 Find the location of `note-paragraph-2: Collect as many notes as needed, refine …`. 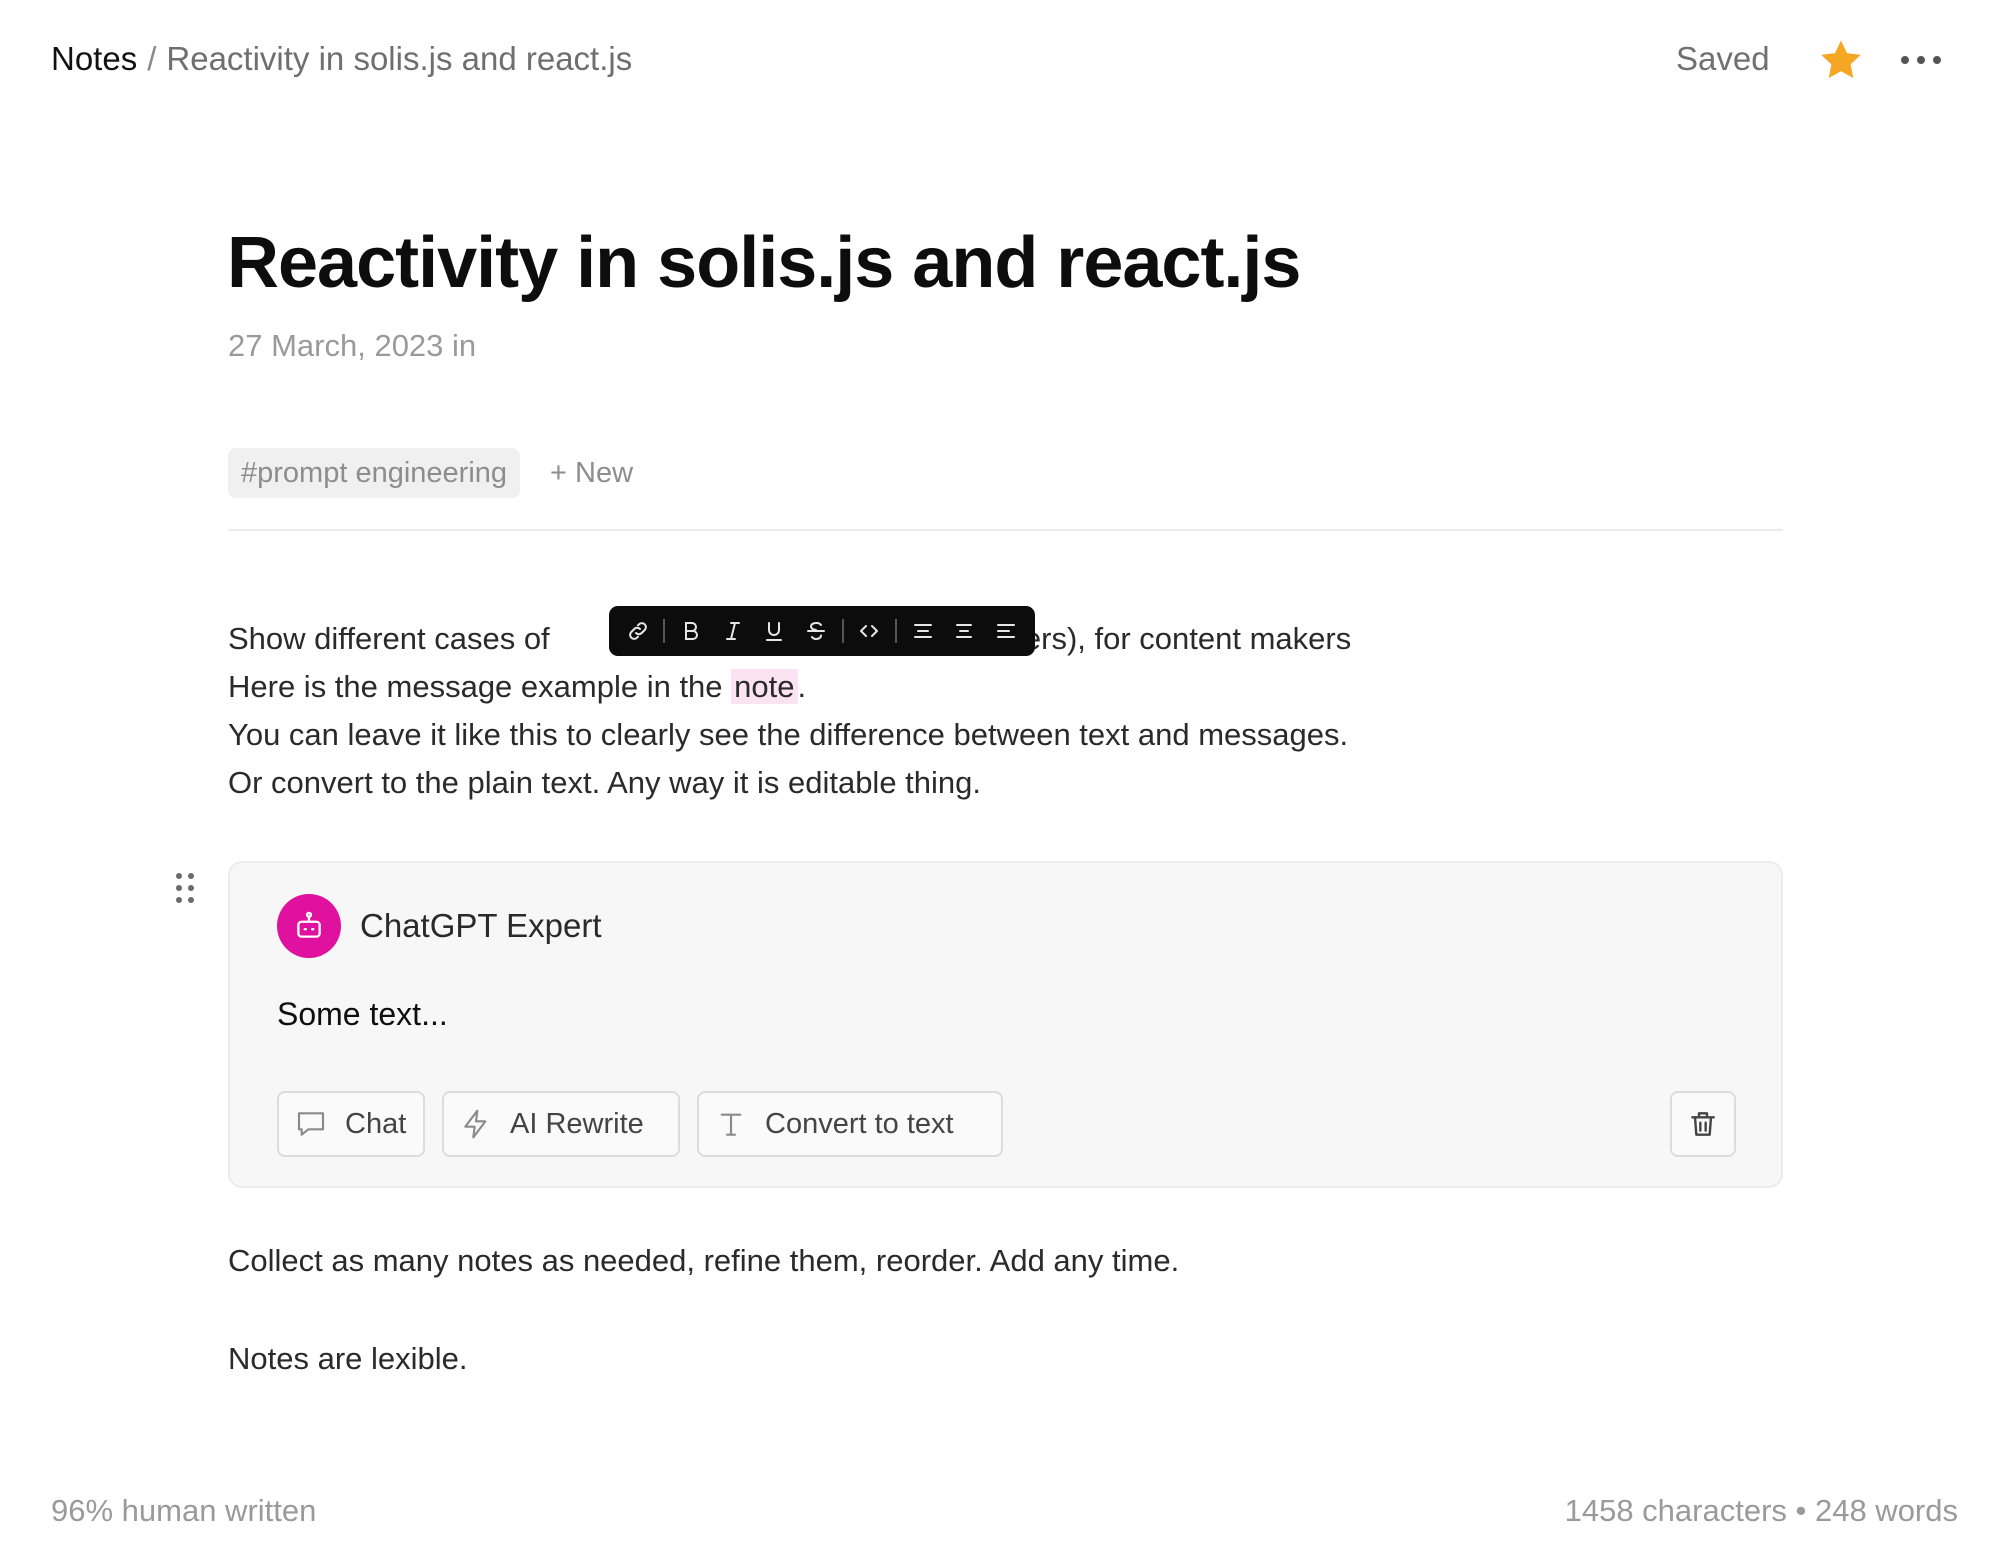

note-paragraph-2: Collect as many notes as needed, refine … is located at coordinates (703, 1261).